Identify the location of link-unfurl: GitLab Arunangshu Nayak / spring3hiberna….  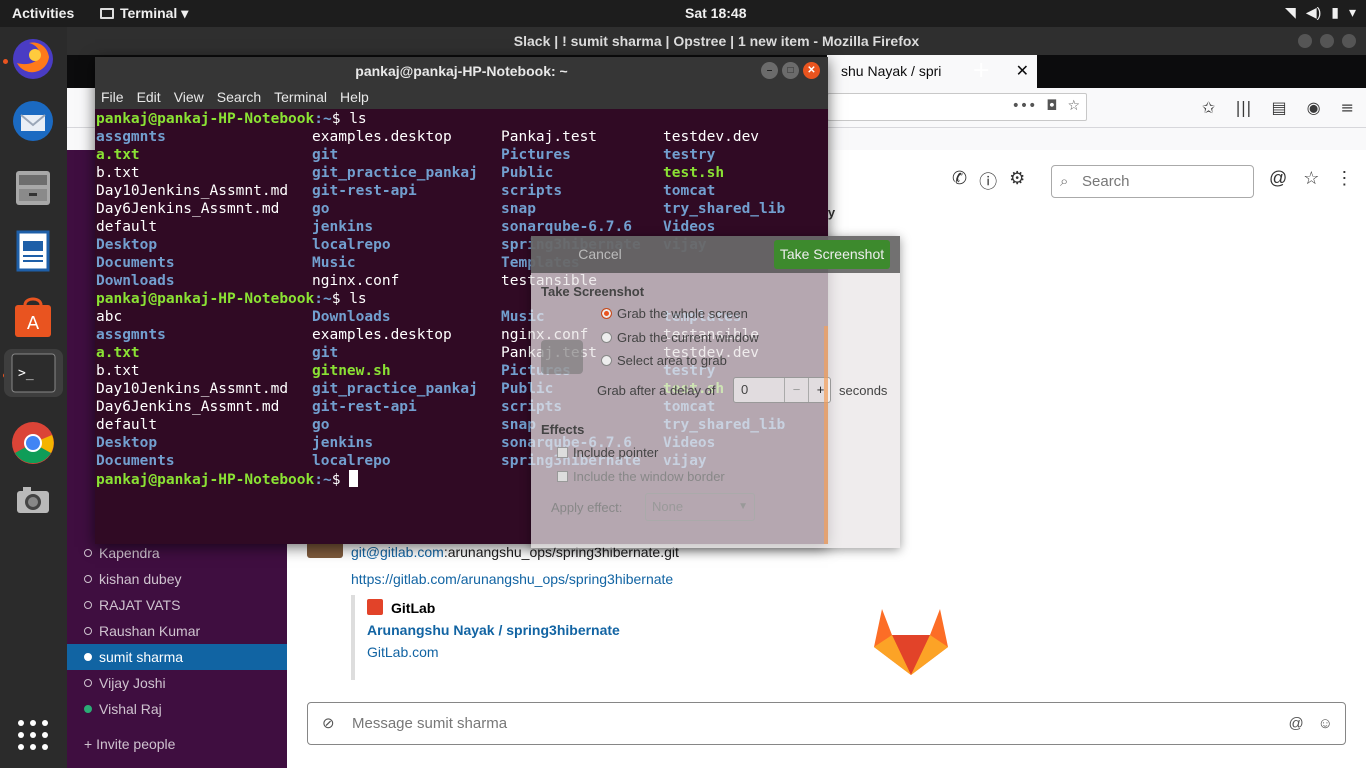
(551, 637).